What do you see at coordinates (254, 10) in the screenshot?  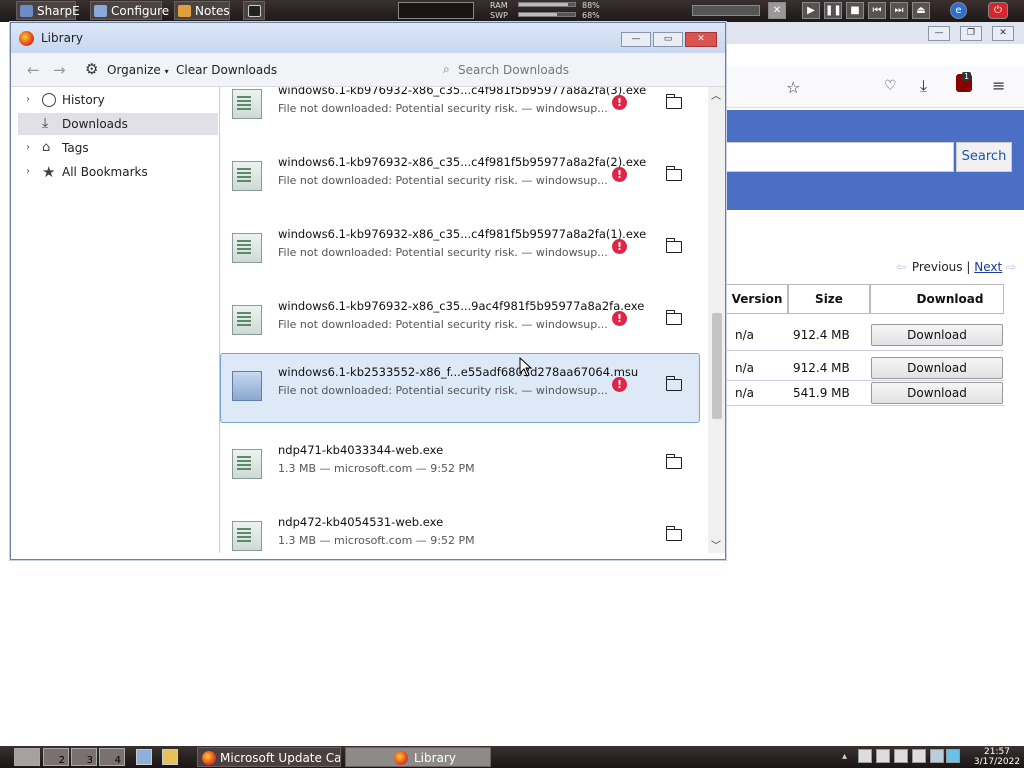 I see `terminal-launcher` at bounding box center [254, 10].